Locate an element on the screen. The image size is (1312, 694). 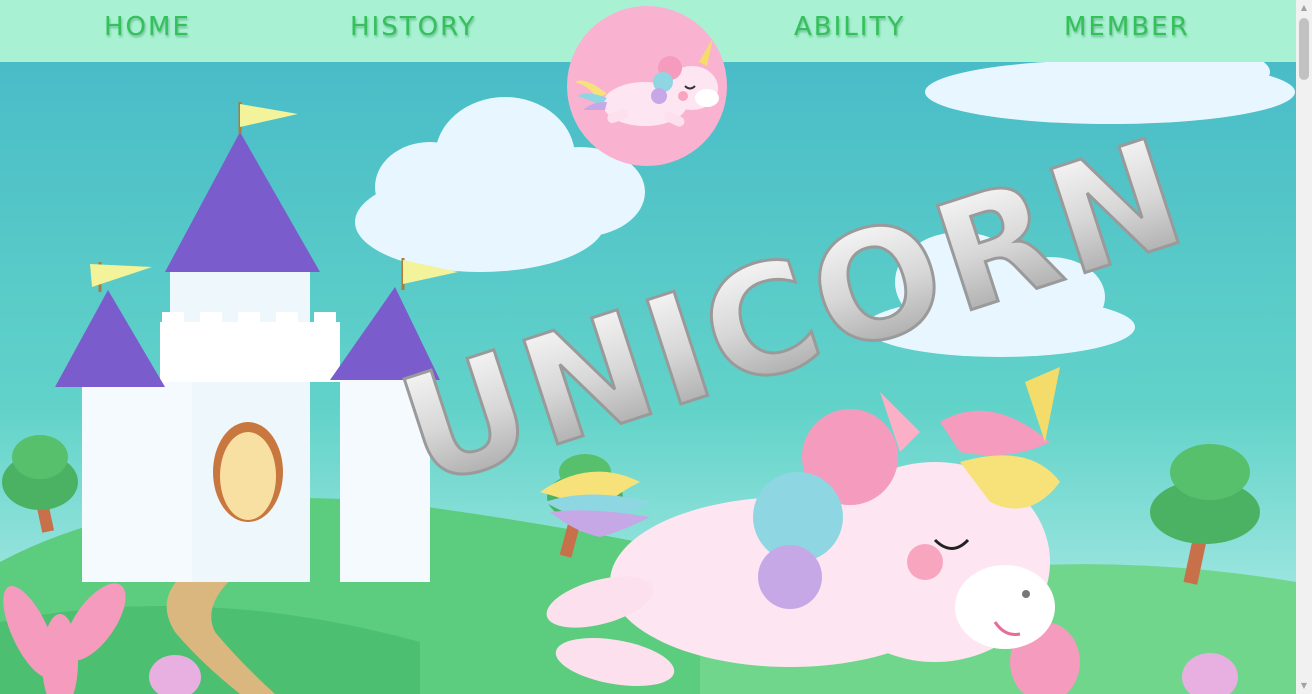
scroll-thumb is located at coordinates (1304, 49).